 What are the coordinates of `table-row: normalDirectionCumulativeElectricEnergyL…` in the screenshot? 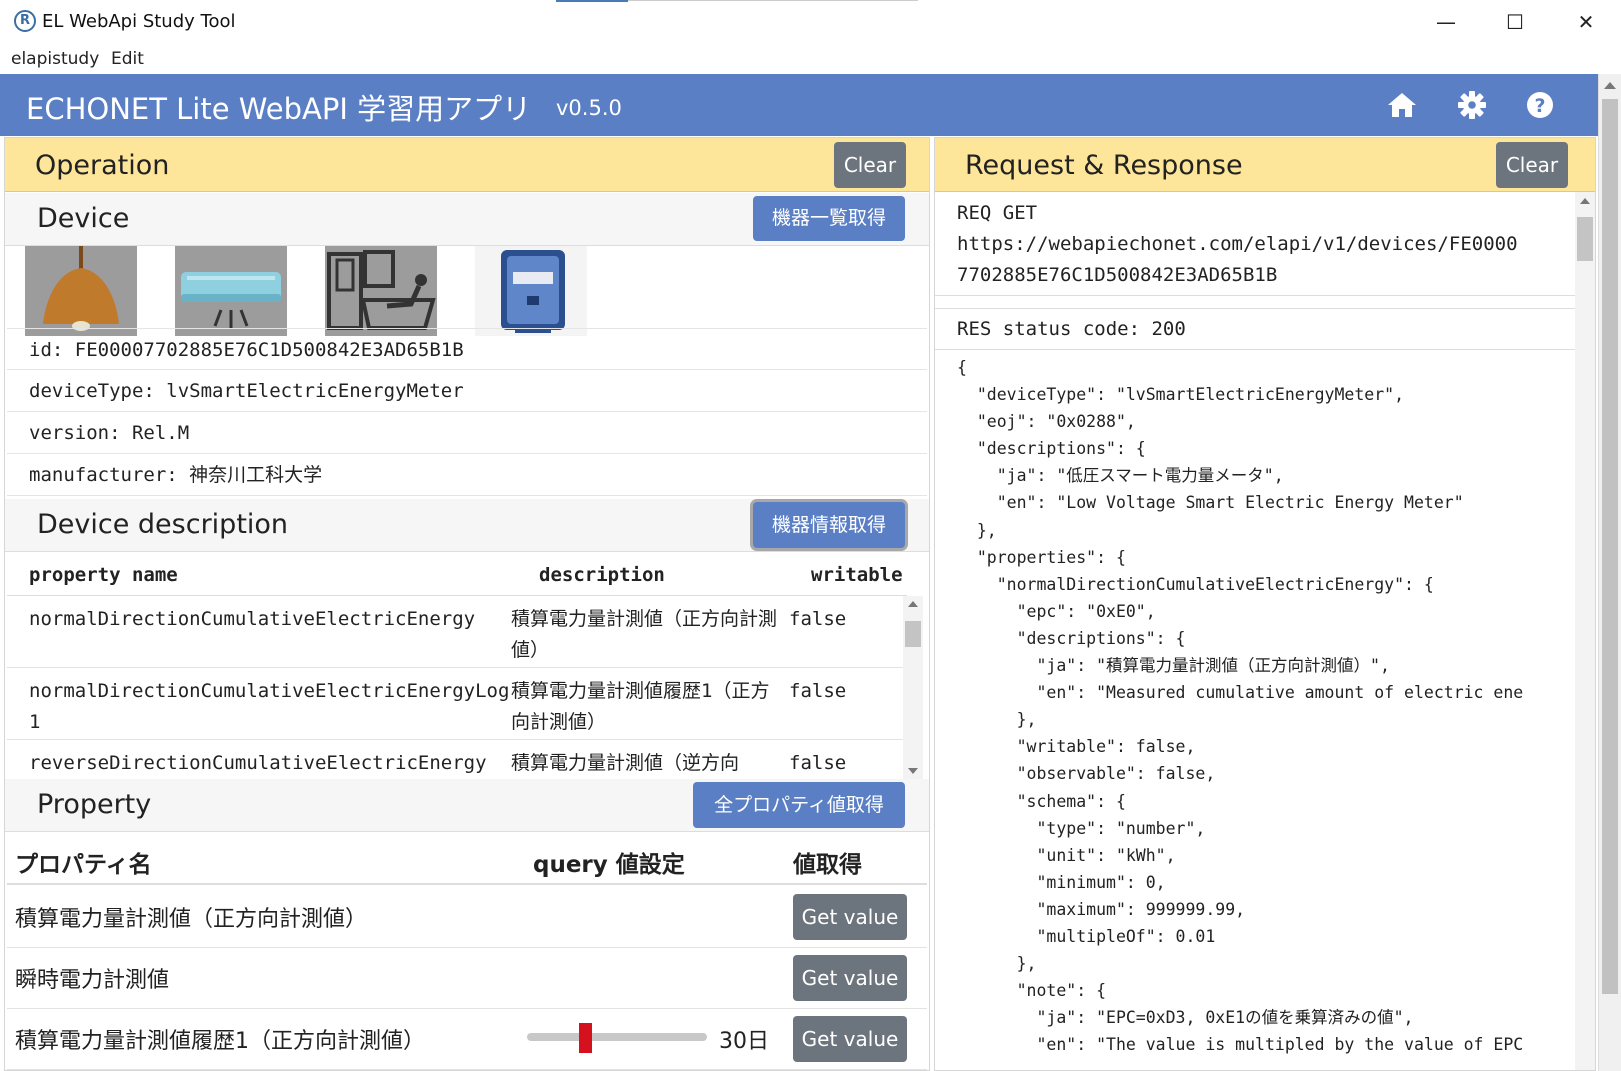 It's located at (456, 704).